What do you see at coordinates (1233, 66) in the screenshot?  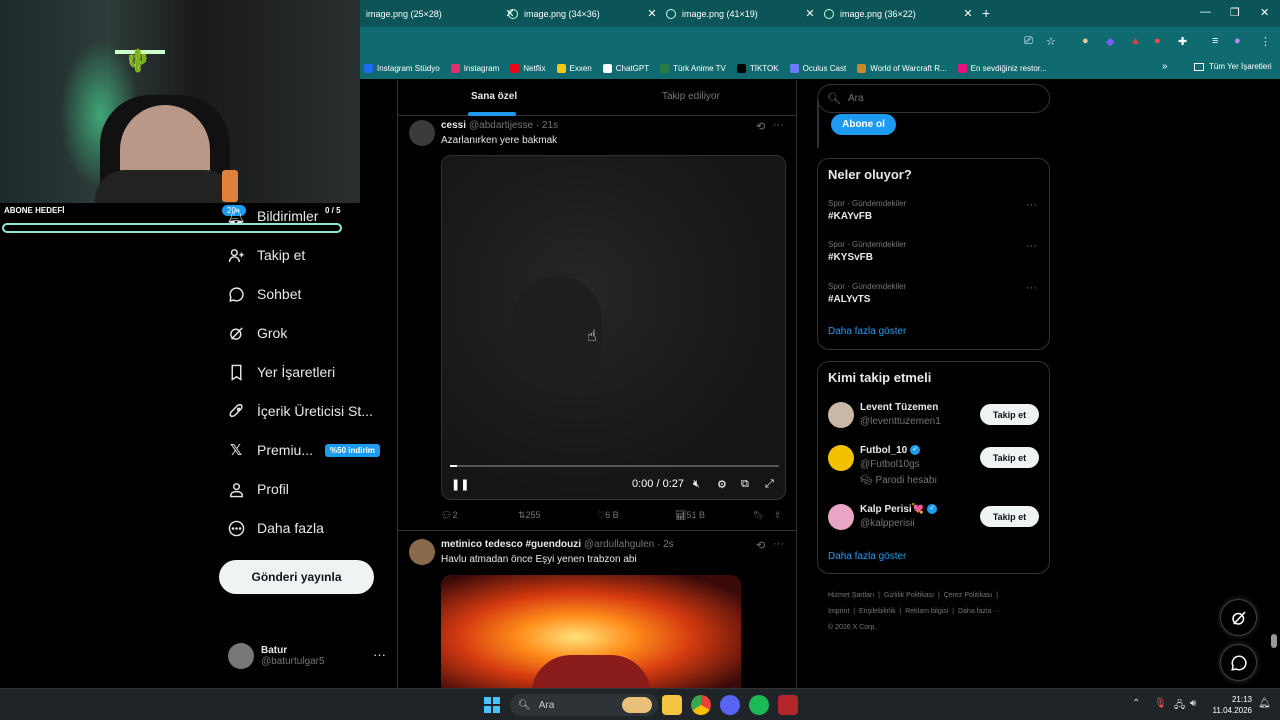 I see `all-bookmarks: Tüm Yer İşaretleri` at bounding box center [1233, 66].